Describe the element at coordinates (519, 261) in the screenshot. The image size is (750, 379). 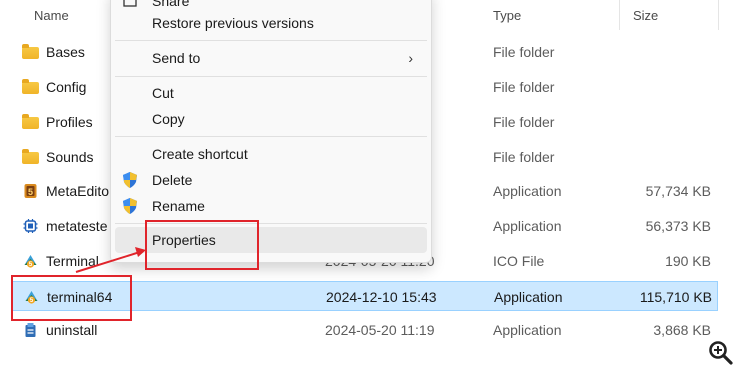
I see `file-type: ICO File` at that location.